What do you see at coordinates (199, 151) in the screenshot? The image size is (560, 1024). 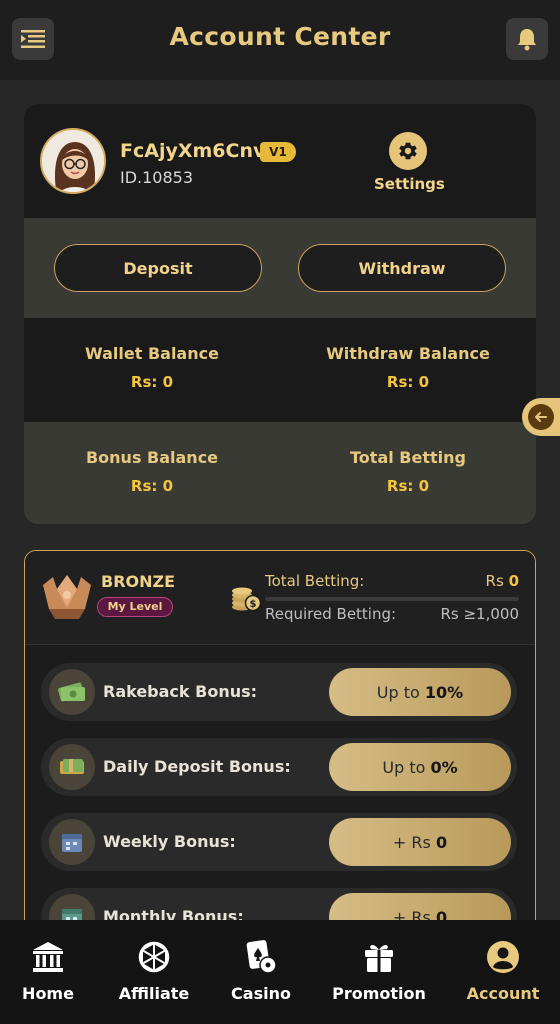 I see `username: FcAjyXm6Cnv6` at bounding box center [199, 151].